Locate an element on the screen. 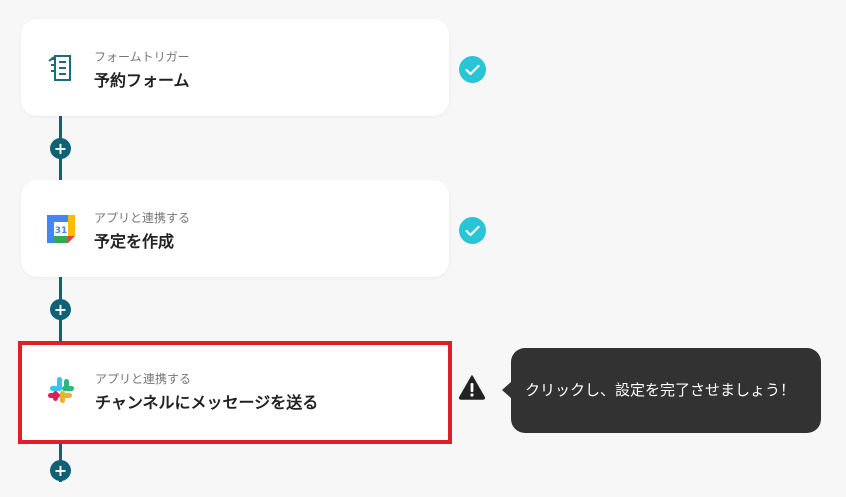  form-icon is located at coordinates (61, 68).